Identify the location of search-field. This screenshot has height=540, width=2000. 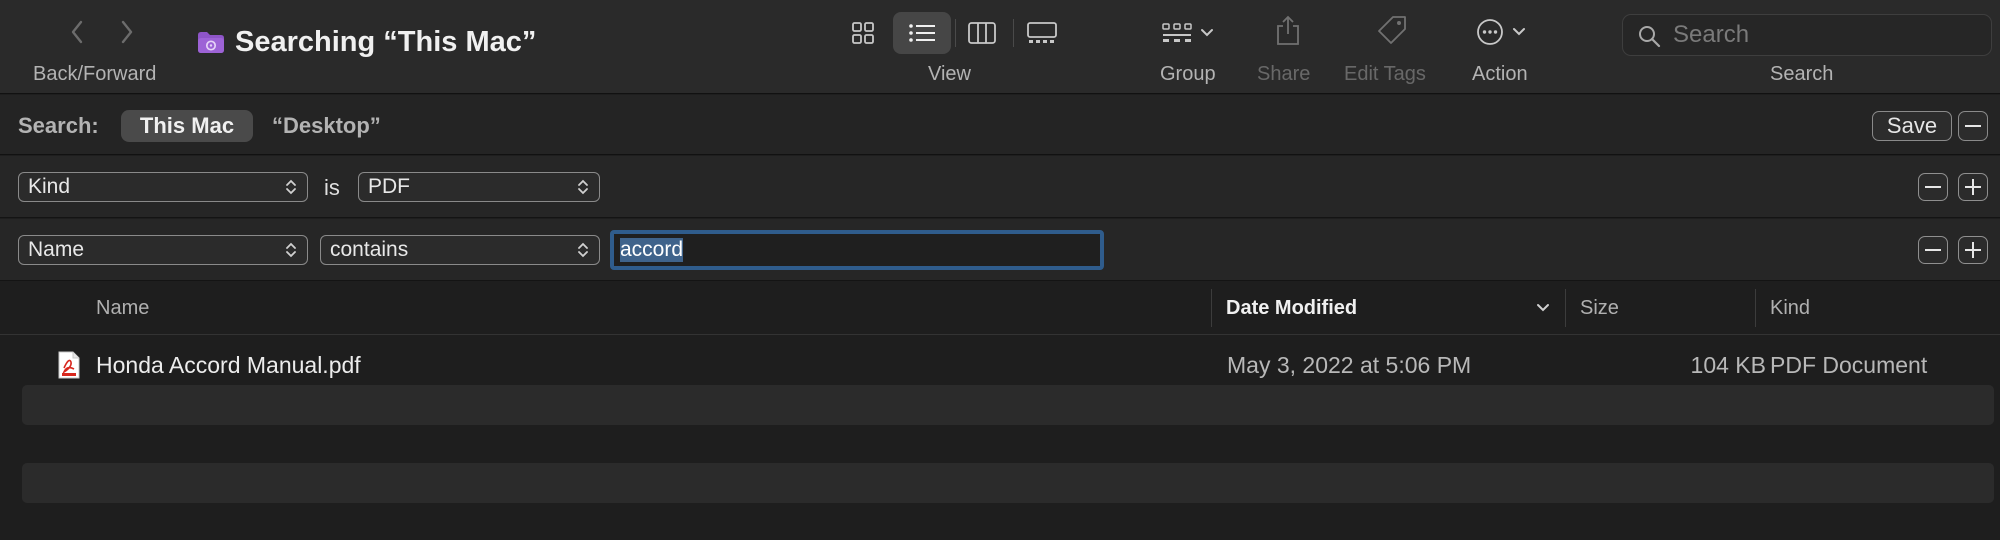
(1807, 35).